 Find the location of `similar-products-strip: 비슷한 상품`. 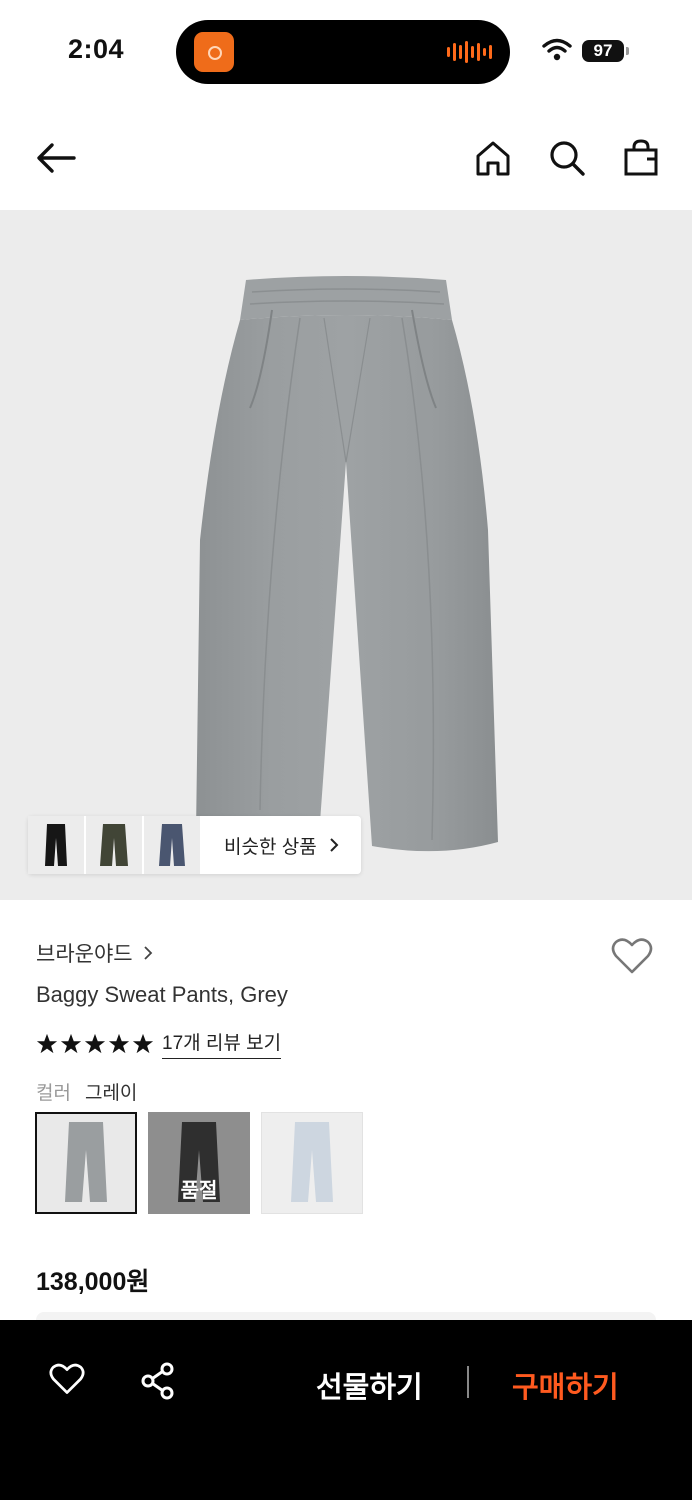

similar-products-strip: 비슷한 상품 is located at coordinates (194, 845).